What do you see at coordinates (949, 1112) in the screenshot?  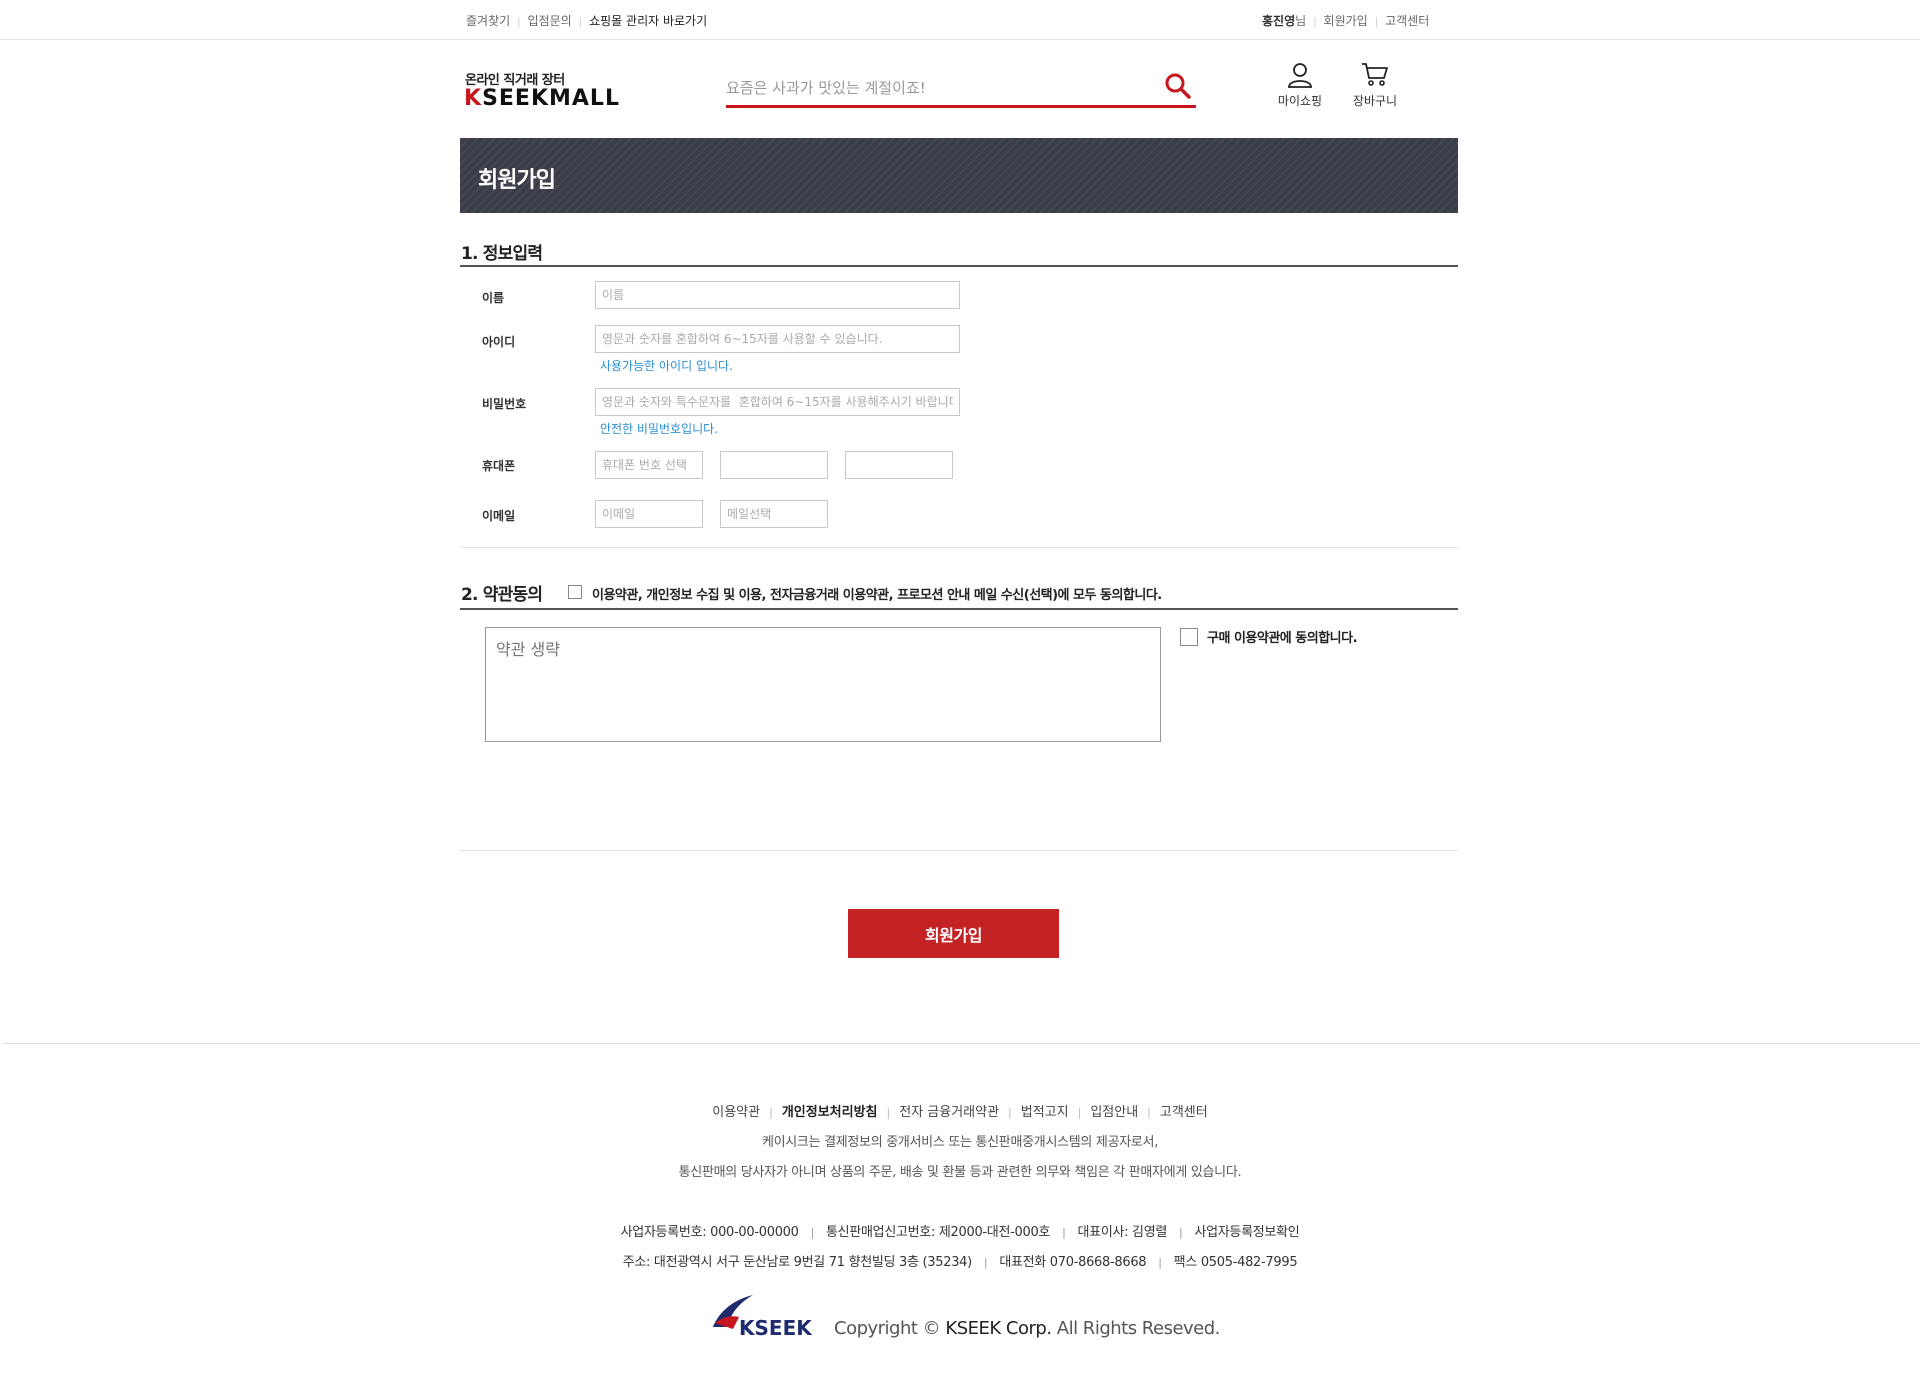 I see `footer-efinance-link: 전자 금융거래약관` at bounding box center [949, 1112].